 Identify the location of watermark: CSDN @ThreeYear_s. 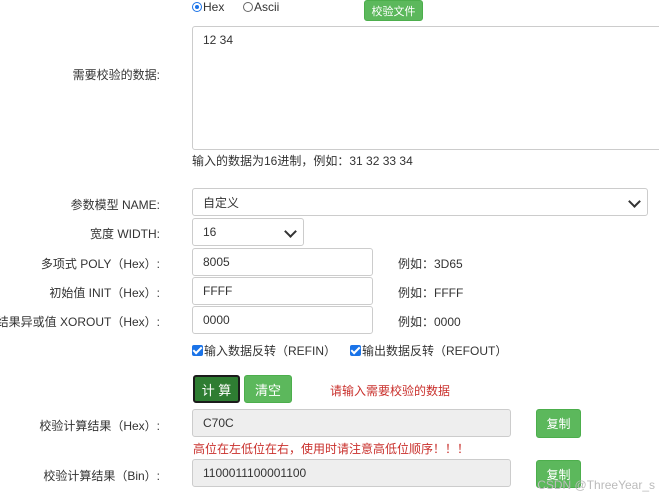
(596, 485).